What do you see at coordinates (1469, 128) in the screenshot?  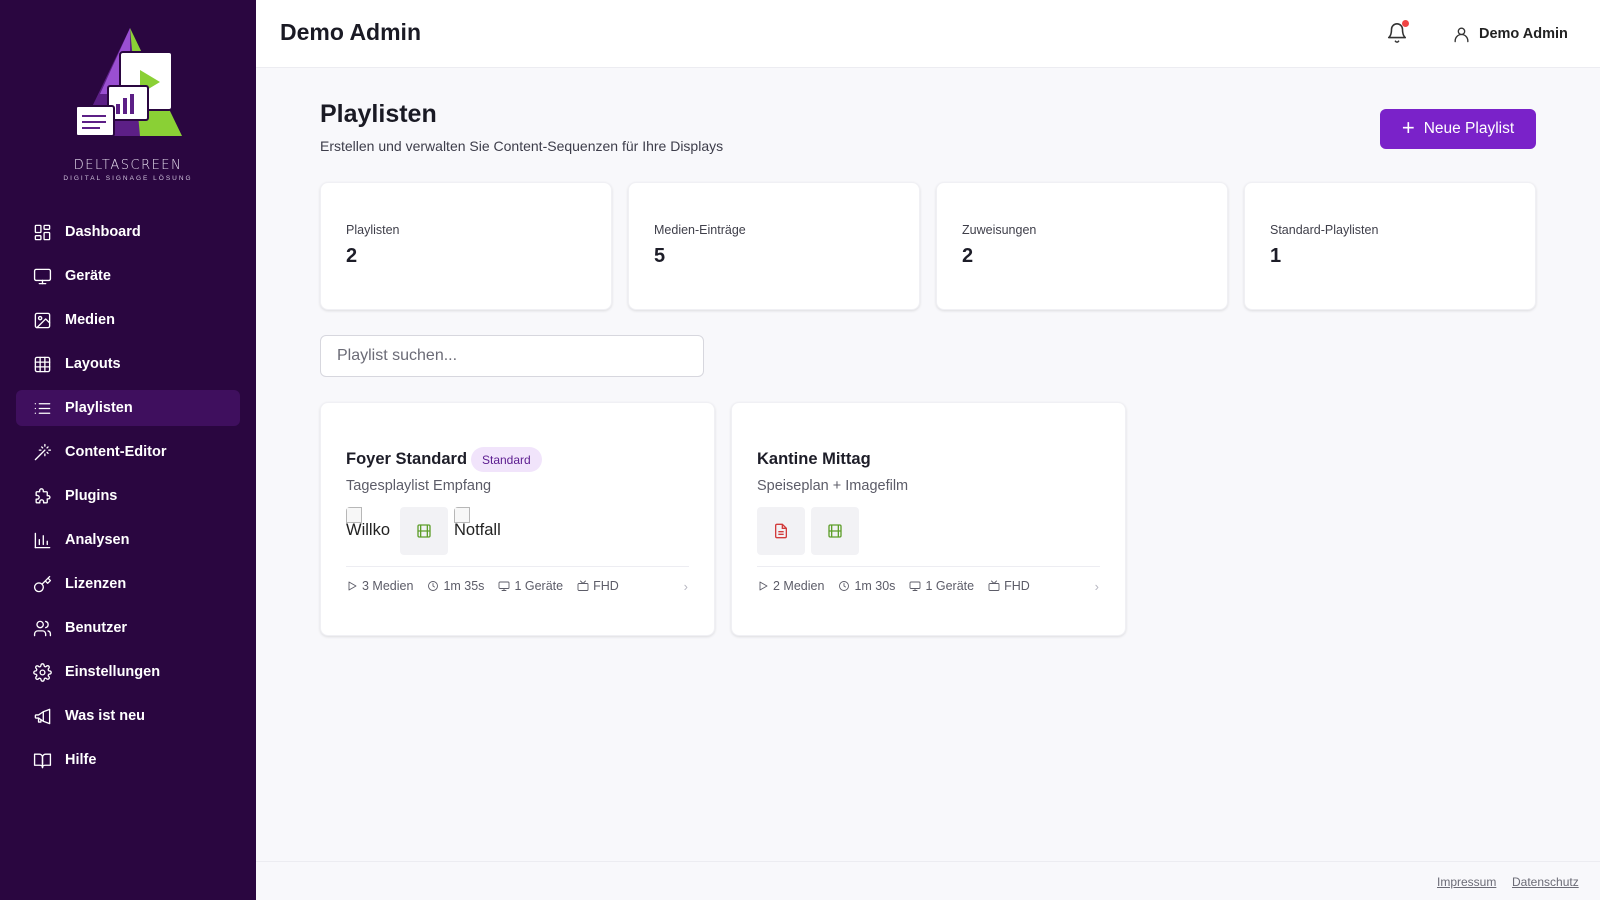 I see `new-playlist-label: Neue Playlist` at bounding box center [1469, 128].